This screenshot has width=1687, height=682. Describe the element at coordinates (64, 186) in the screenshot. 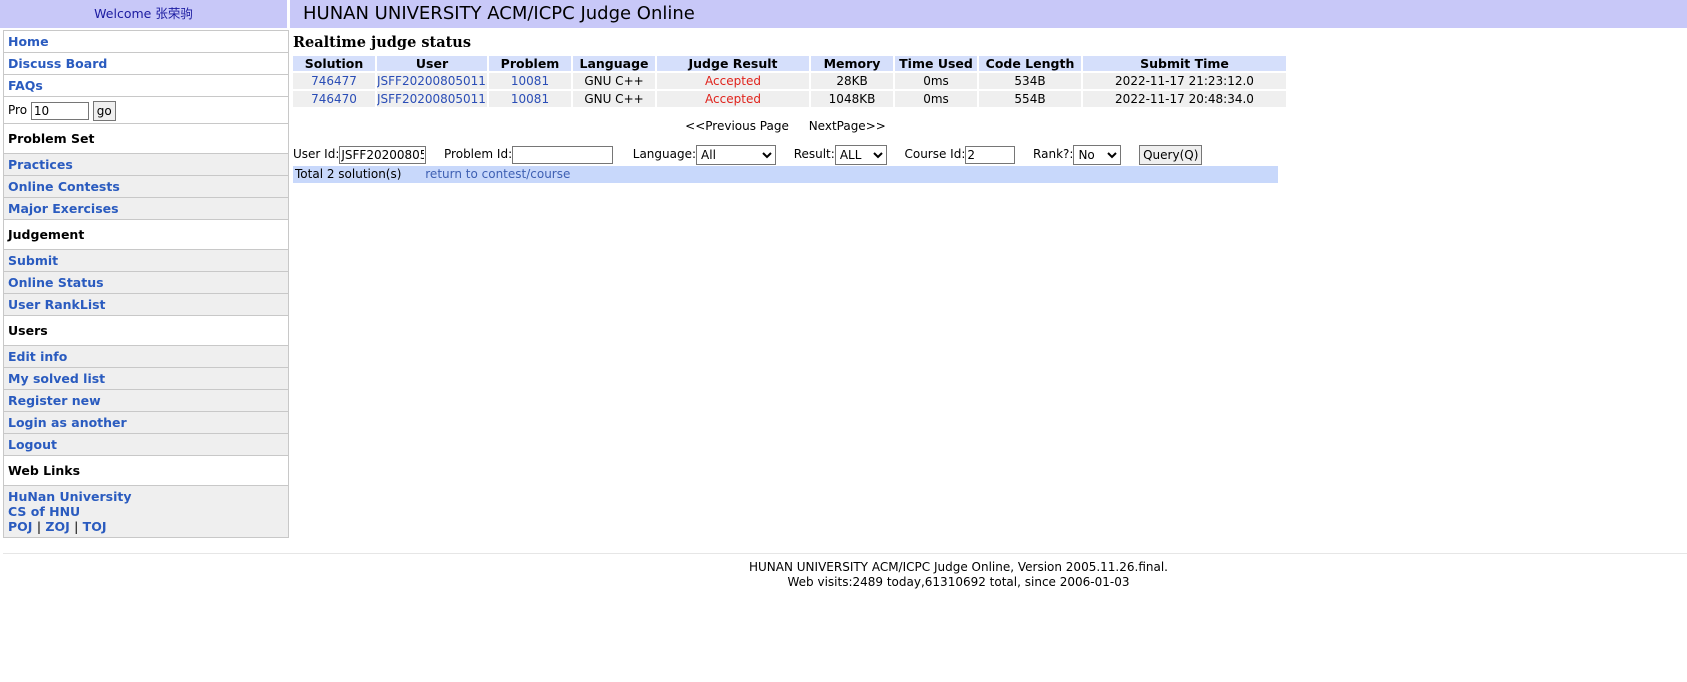

I see `online-contests-link: Online Contests` at that location.